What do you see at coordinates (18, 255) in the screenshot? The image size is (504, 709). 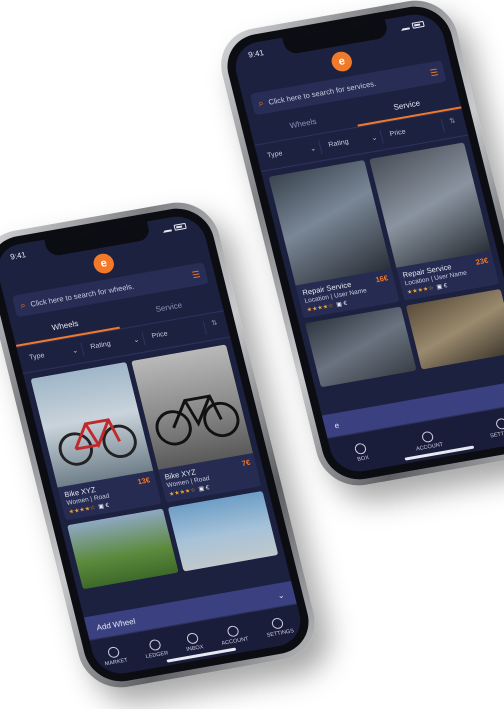 I see `front-time: 9:41` at bounding box center [18, 255].